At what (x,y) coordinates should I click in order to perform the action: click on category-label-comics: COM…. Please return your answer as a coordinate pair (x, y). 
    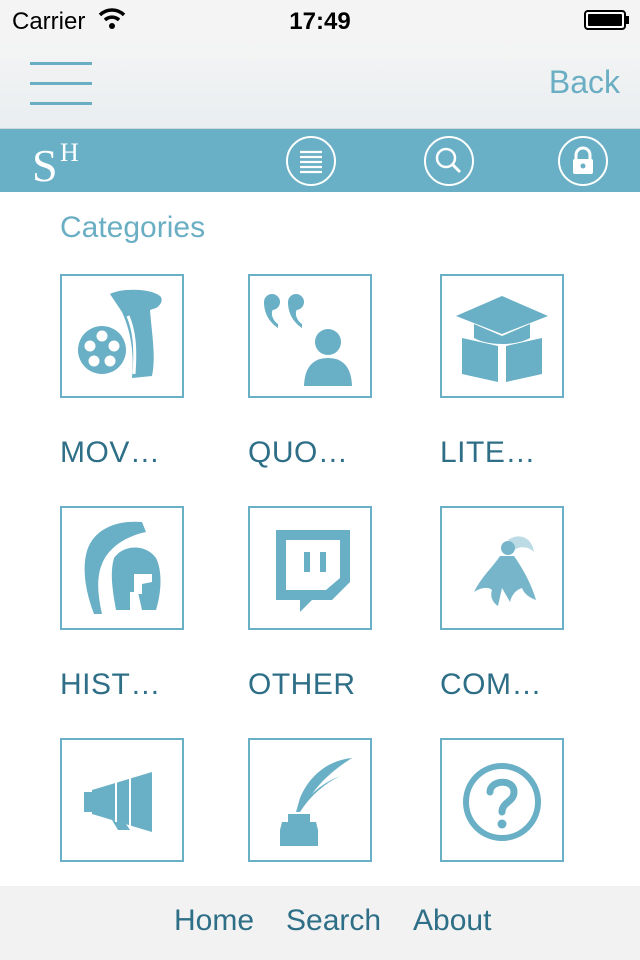
    Looking at the image, I should click on (491, 684).